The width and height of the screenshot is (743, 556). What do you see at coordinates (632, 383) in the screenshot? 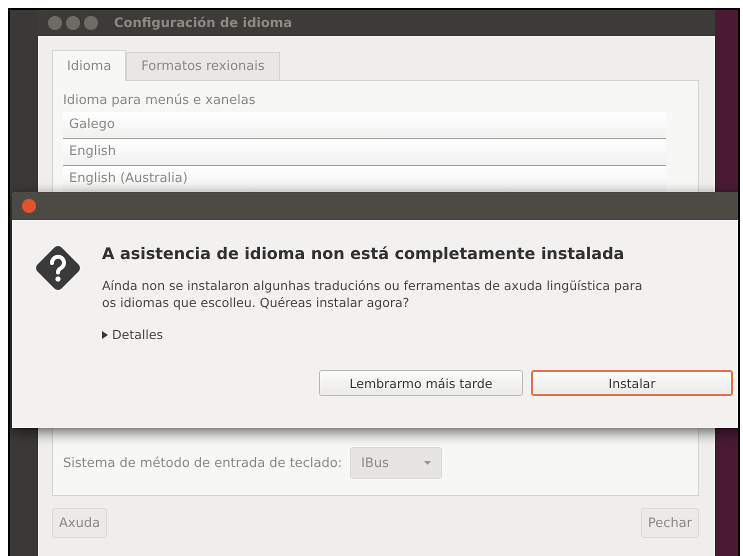
I see `dialog-button: Instalar` at bounding box center [632, 383].